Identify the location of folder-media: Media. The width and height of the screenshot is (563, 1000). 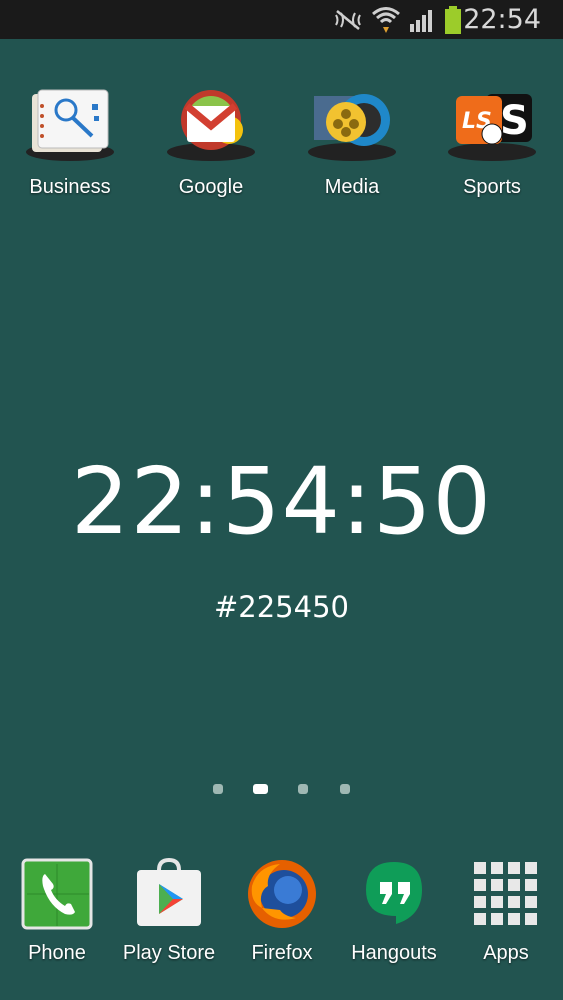
(352, 142).